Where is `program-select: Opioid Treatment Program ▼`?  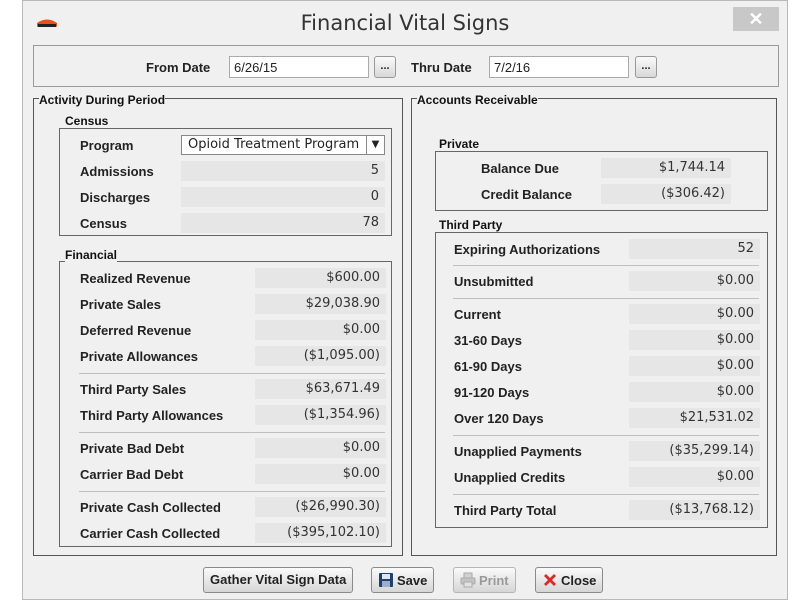
program-select: Opioid Treatment Program ▼ is located at coordinates (283, 145).